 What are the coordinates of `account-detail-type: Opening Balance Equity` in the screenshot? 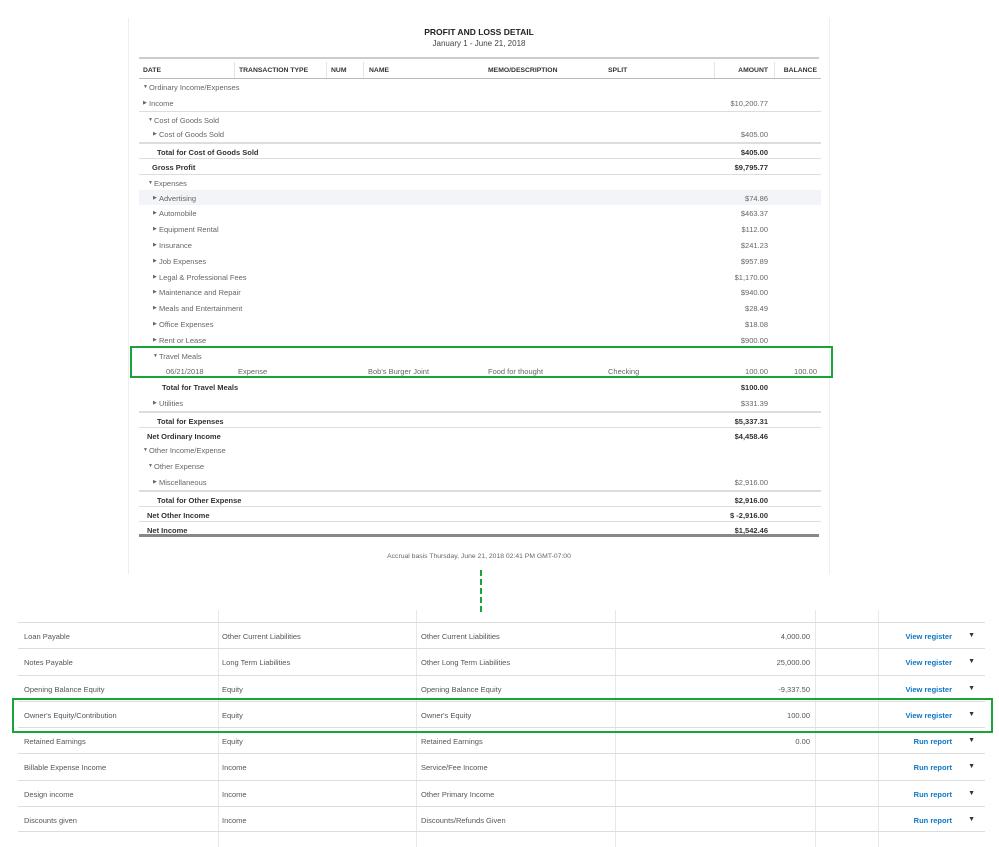 It's located at (461, 689).